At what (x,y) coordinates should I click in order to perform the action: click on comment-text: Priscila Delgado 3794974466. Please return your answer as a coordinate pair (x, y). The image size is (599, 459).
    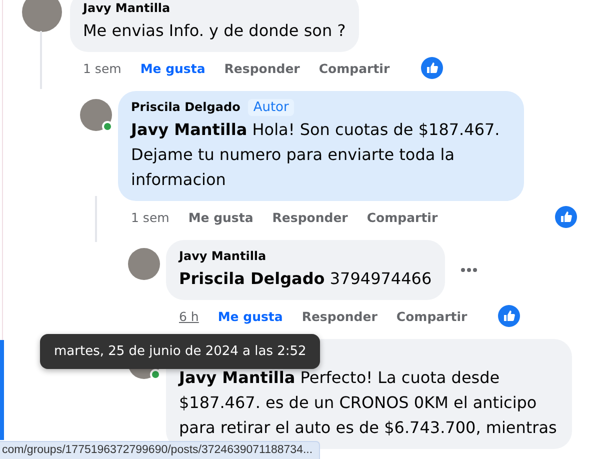
    Looking at the image, I should click on (305, 279).